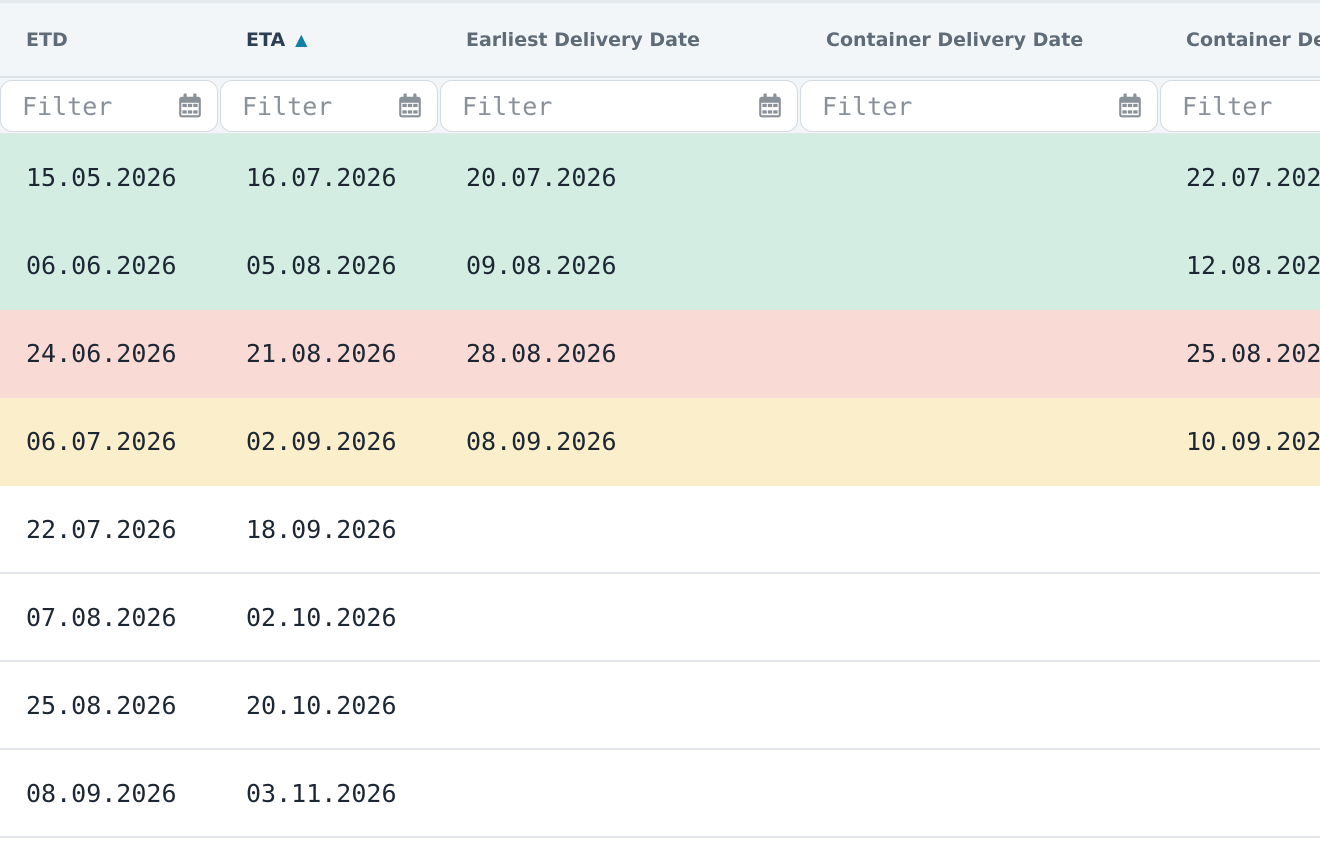 This screenshot has width=1320, height=860. What do you see at coordinates (101, 353) in the screenshot?
I see `cell-etd: 24.06.2026` at bounding box center [101, 353].